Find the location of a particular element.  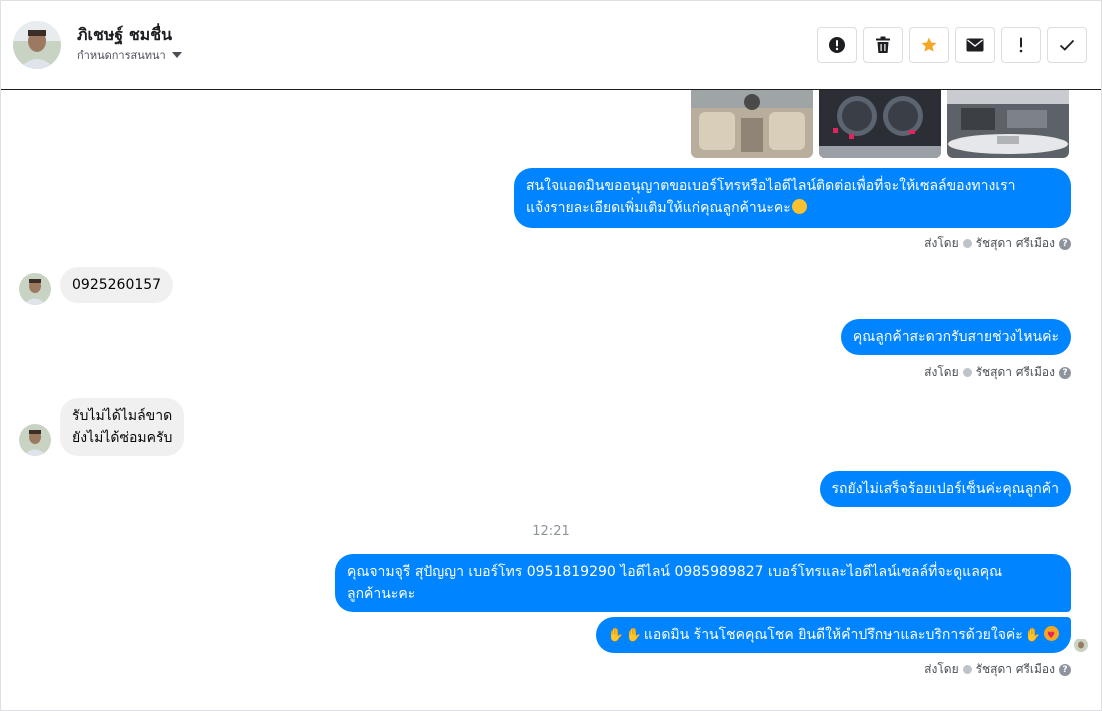

check-icon is located at coordinates (1067, 45).